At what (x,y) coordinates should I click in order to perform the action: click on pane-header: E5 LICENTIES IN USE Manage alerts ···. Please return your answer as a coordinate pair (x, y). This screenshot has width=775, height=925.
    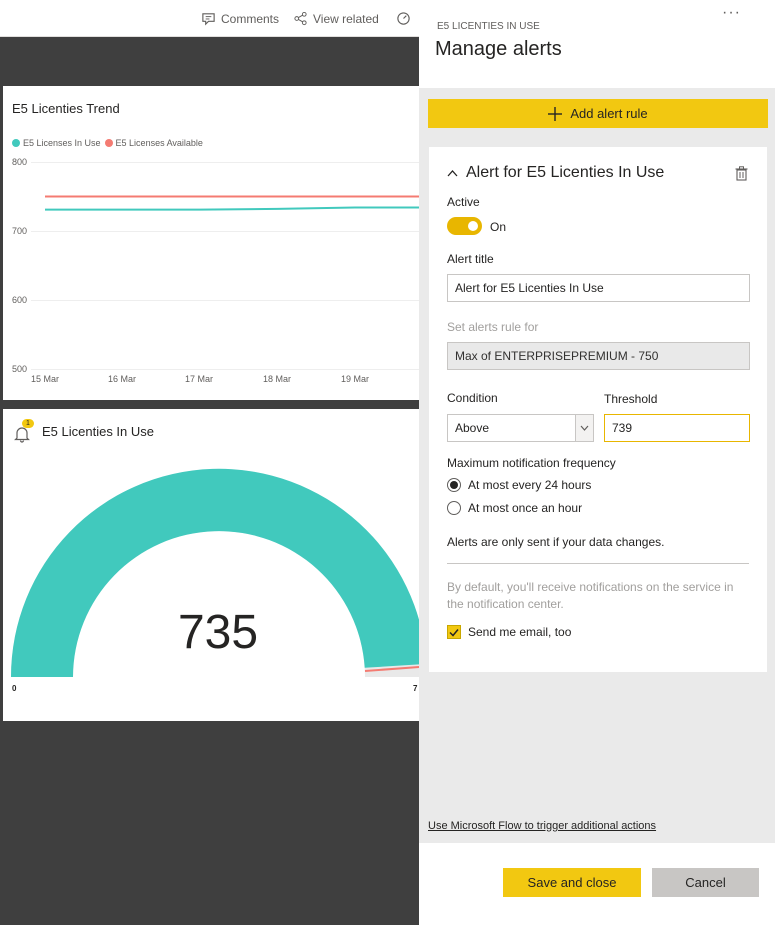
    Looking at the image, I should click on (597, 44).